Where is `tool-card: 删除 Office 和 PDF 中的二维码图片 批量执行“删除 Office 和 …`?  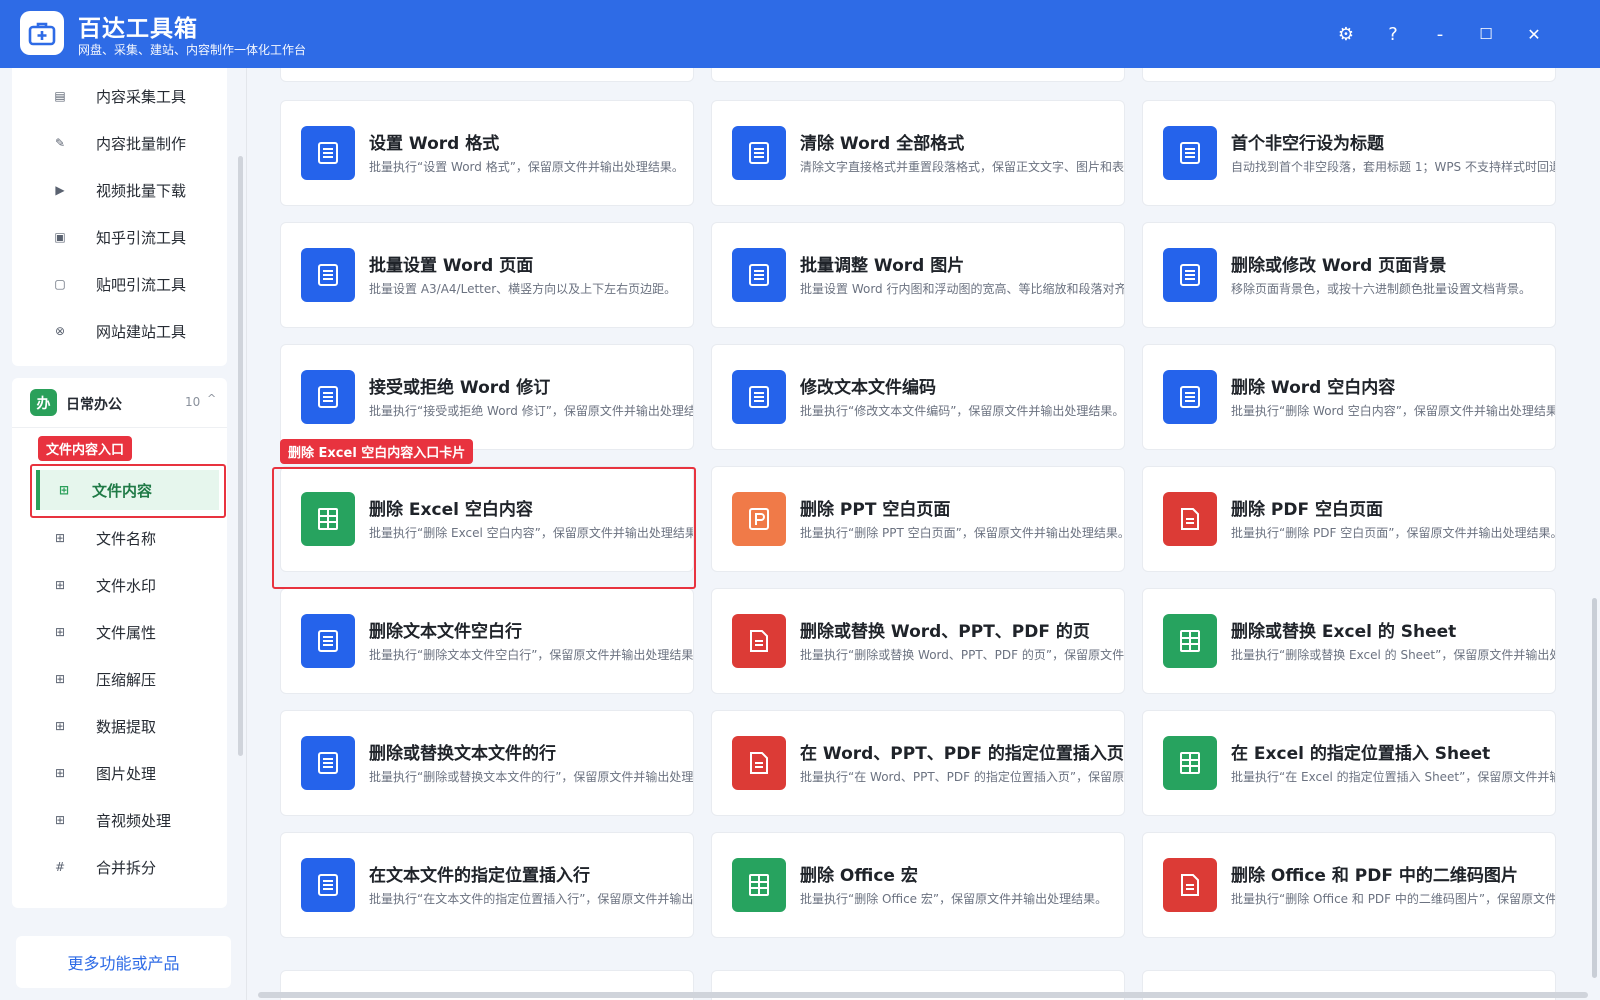 tool-card: 删除 Office 和 PDF 中的二维码图片 批量执行“删除 Office 和 … is located at coordinates (1349, 885).